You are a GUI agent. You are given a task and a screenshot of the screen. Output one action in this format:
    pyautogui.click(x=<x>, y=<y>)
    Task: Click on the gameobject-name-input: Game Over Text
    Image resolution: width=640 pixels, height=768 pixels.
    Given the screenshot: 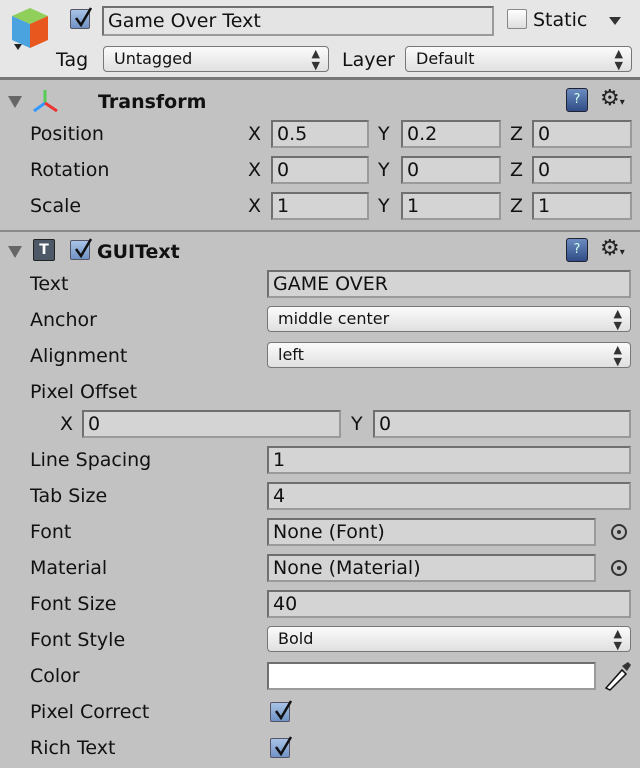 What is the action you would take?
    pyautogui.click(x=298, y=21)
    